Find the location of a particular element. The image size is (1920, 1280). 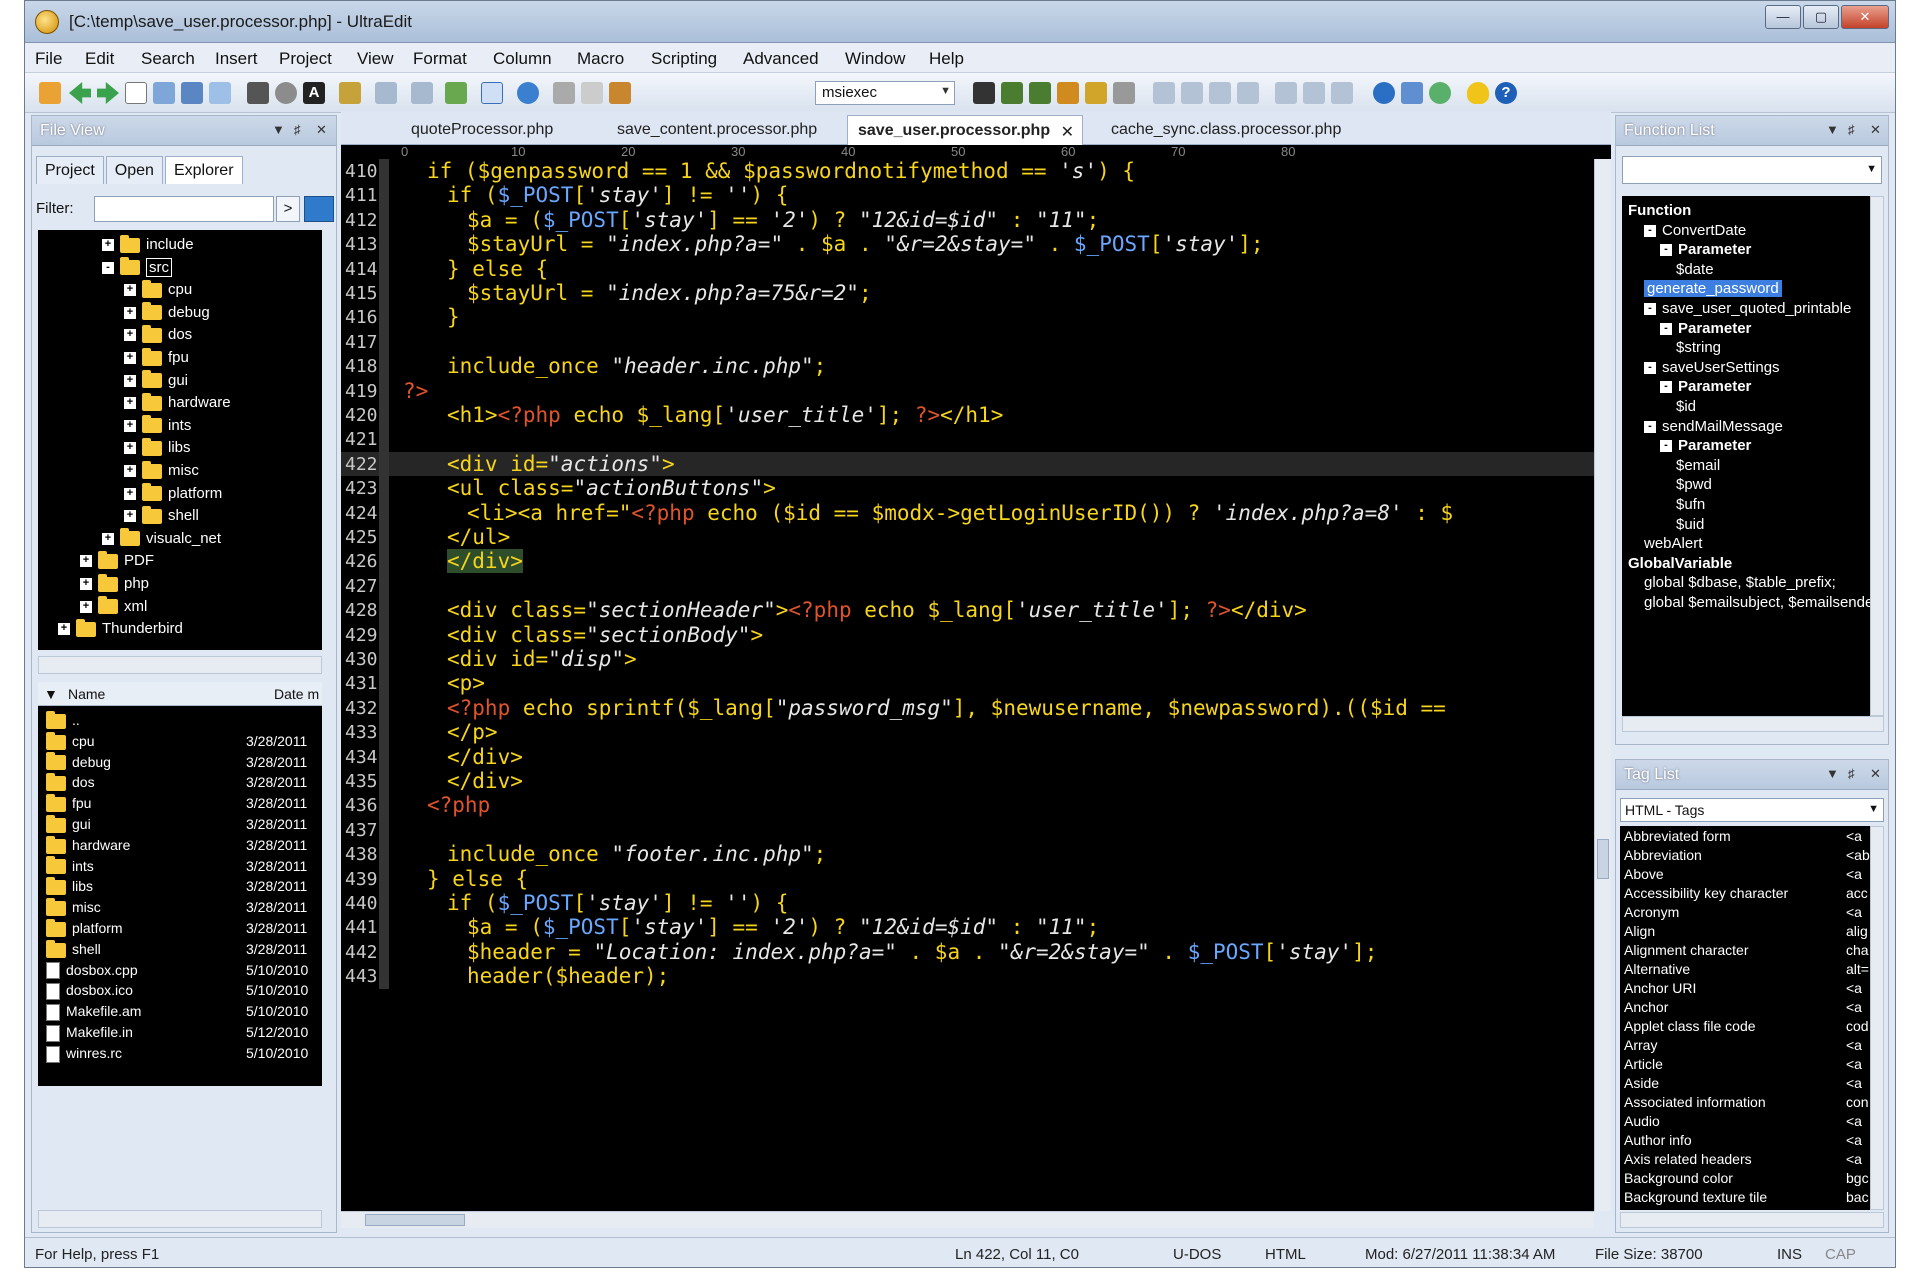

function-item: - sendMailMessage is located at coordinates (1713, 428).